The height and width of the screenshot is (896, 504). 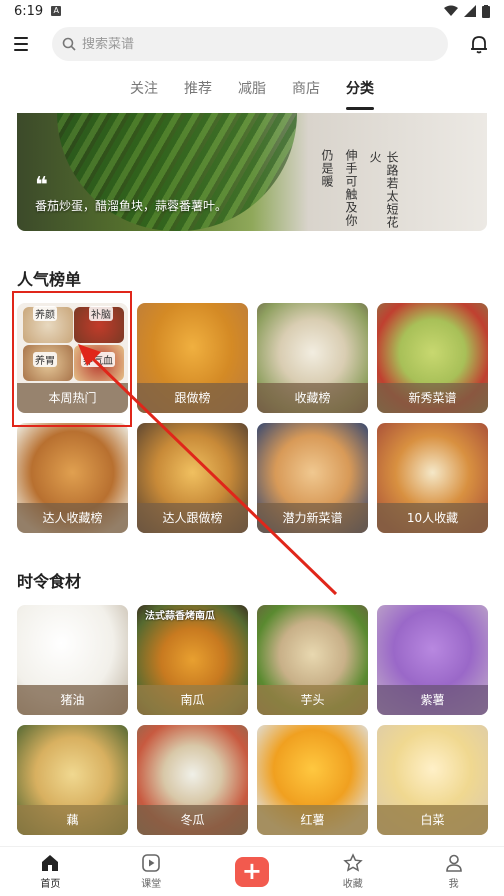 I want to click on popular-item-label: 收藏榜, so click(x=312, y=398).